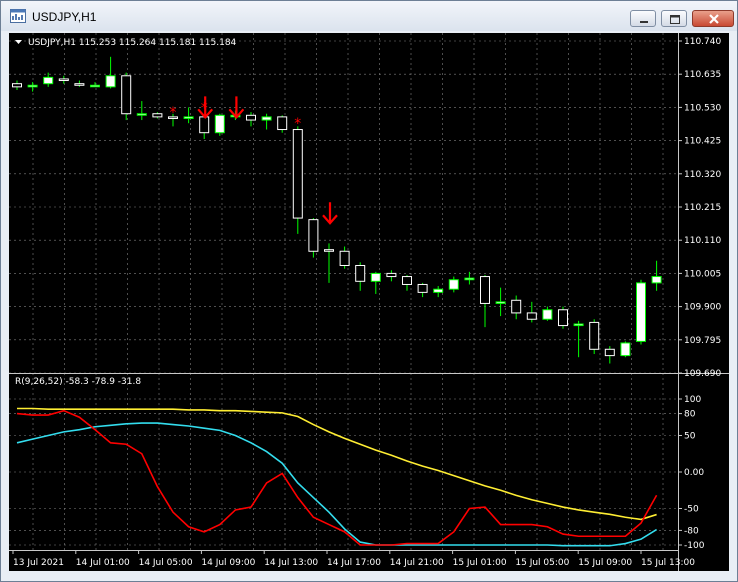  What do you see at coordinates (354, 563) in the screenshot?
I see `time-label: 14 Jul 17:00` at bounding box center [354, 563].